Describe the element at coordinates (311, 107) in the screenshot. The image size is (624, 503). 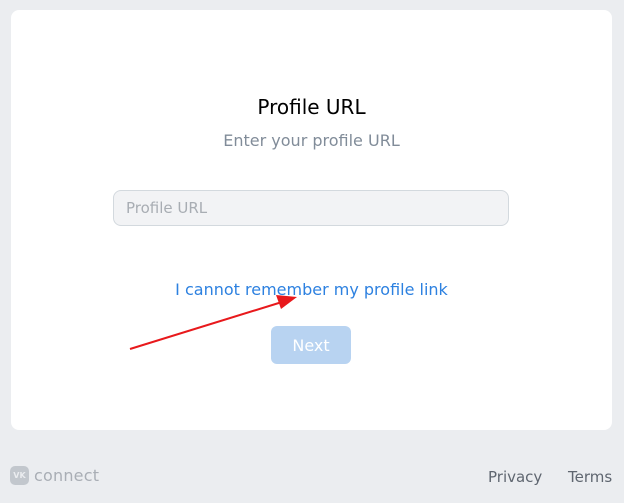
I see `page-title: Profile URL` at that location.